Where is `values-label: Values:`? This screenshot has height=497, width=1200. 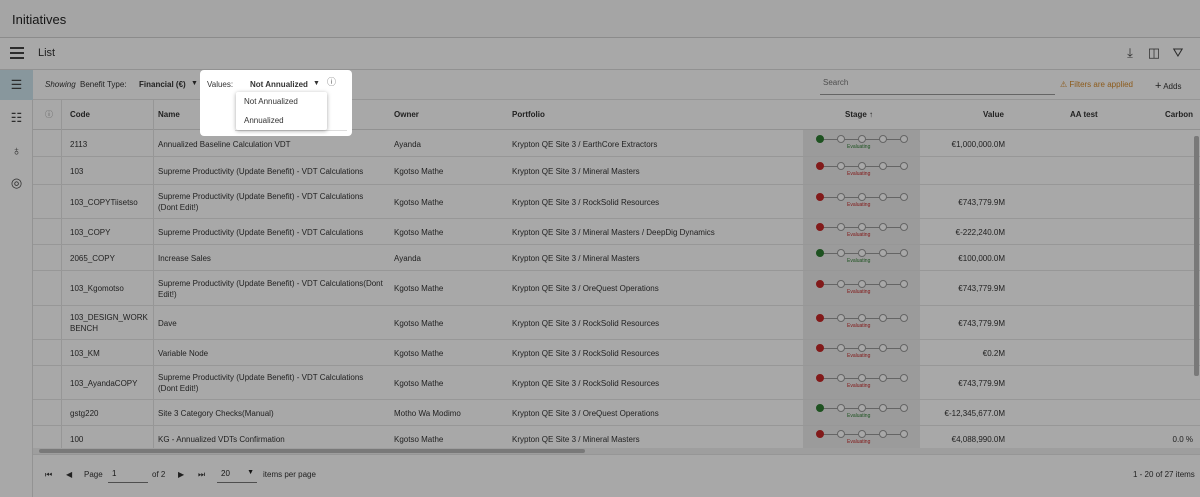 values-label: Values: is located at coordinates (220, 84).